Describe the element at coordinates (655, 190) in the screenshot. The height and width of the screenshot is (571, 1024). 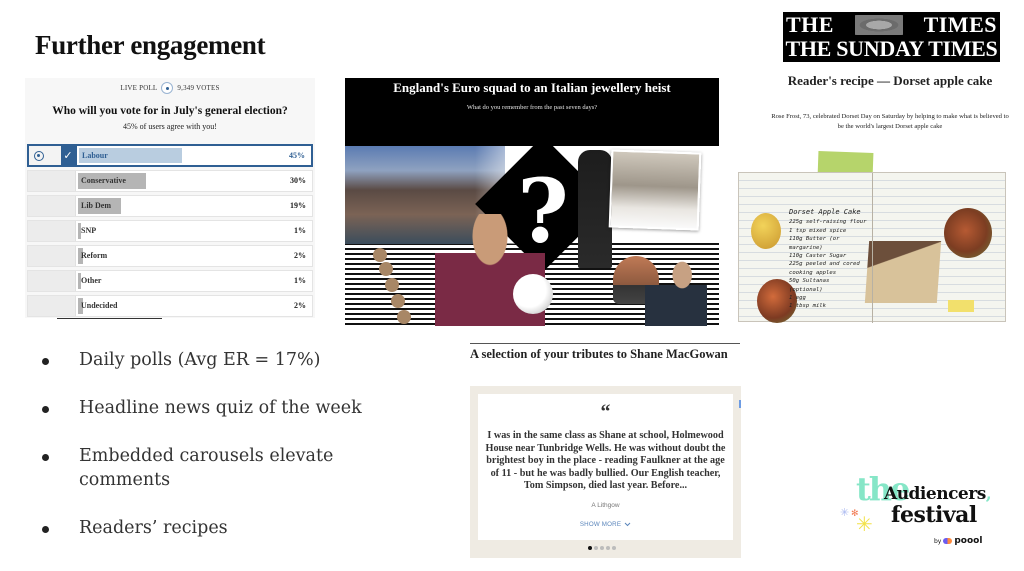
I see `ship-photo` at that location.